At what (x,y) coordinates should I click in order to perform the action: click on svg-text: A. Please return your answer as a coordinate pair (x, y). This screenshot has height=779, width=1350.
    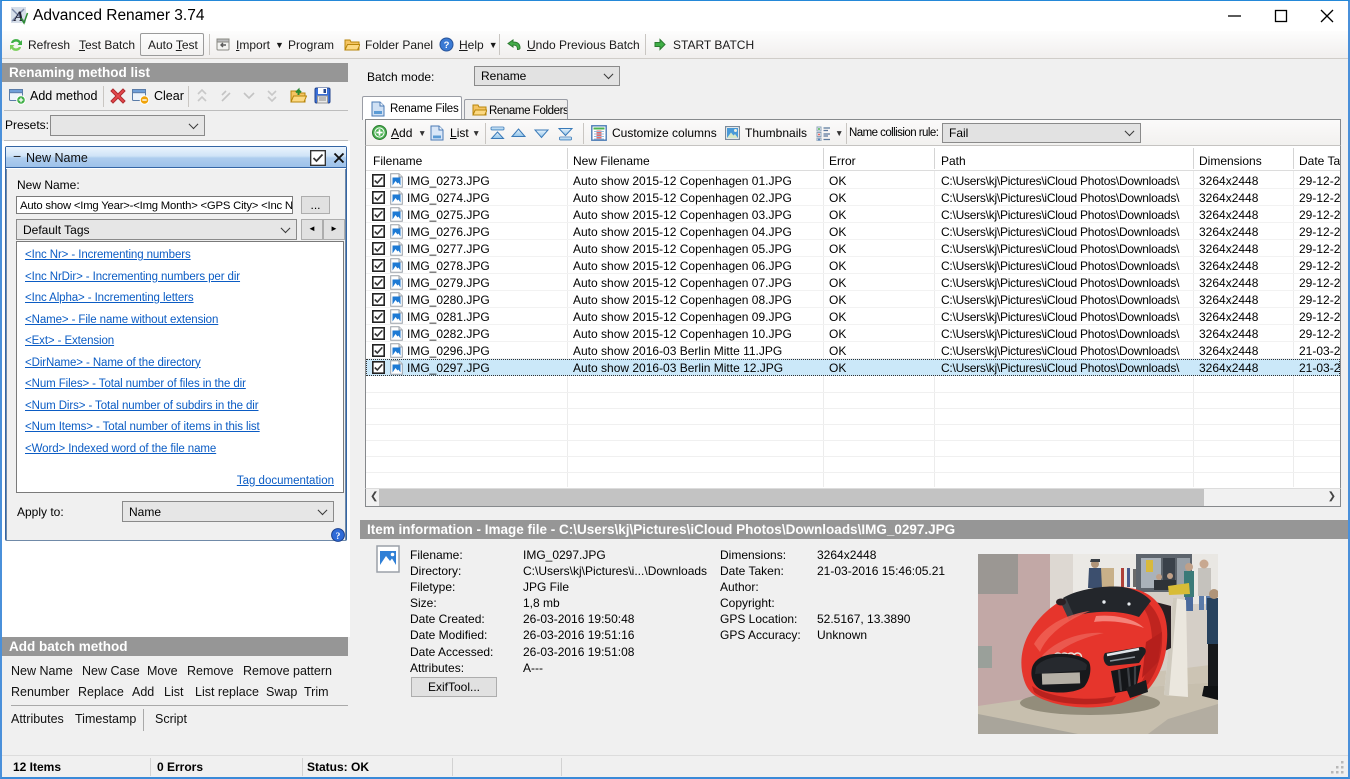
    Looking at the image, I should click on (18, 17).